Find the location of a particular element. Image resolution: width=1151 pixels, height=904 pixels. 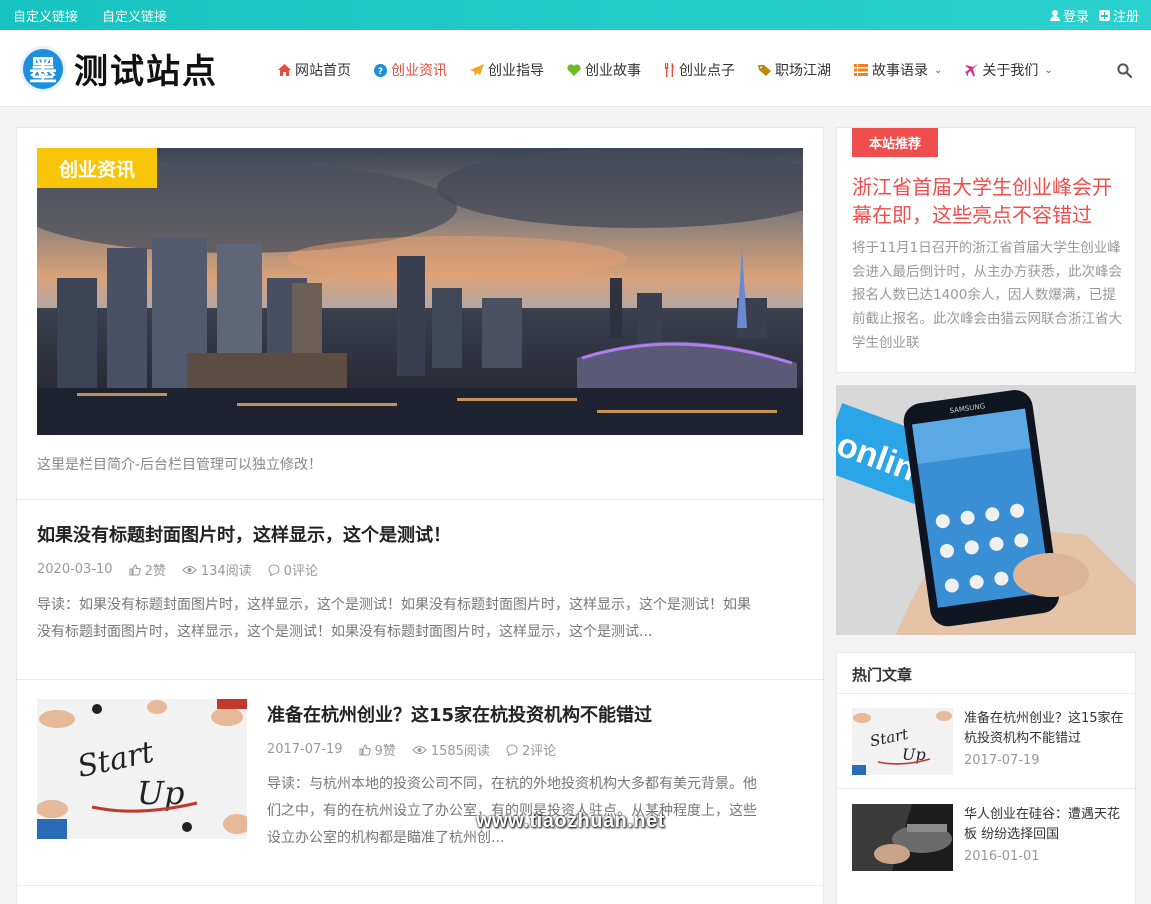

post-thumbnail: Start Up is located at coordinates (142, 769).